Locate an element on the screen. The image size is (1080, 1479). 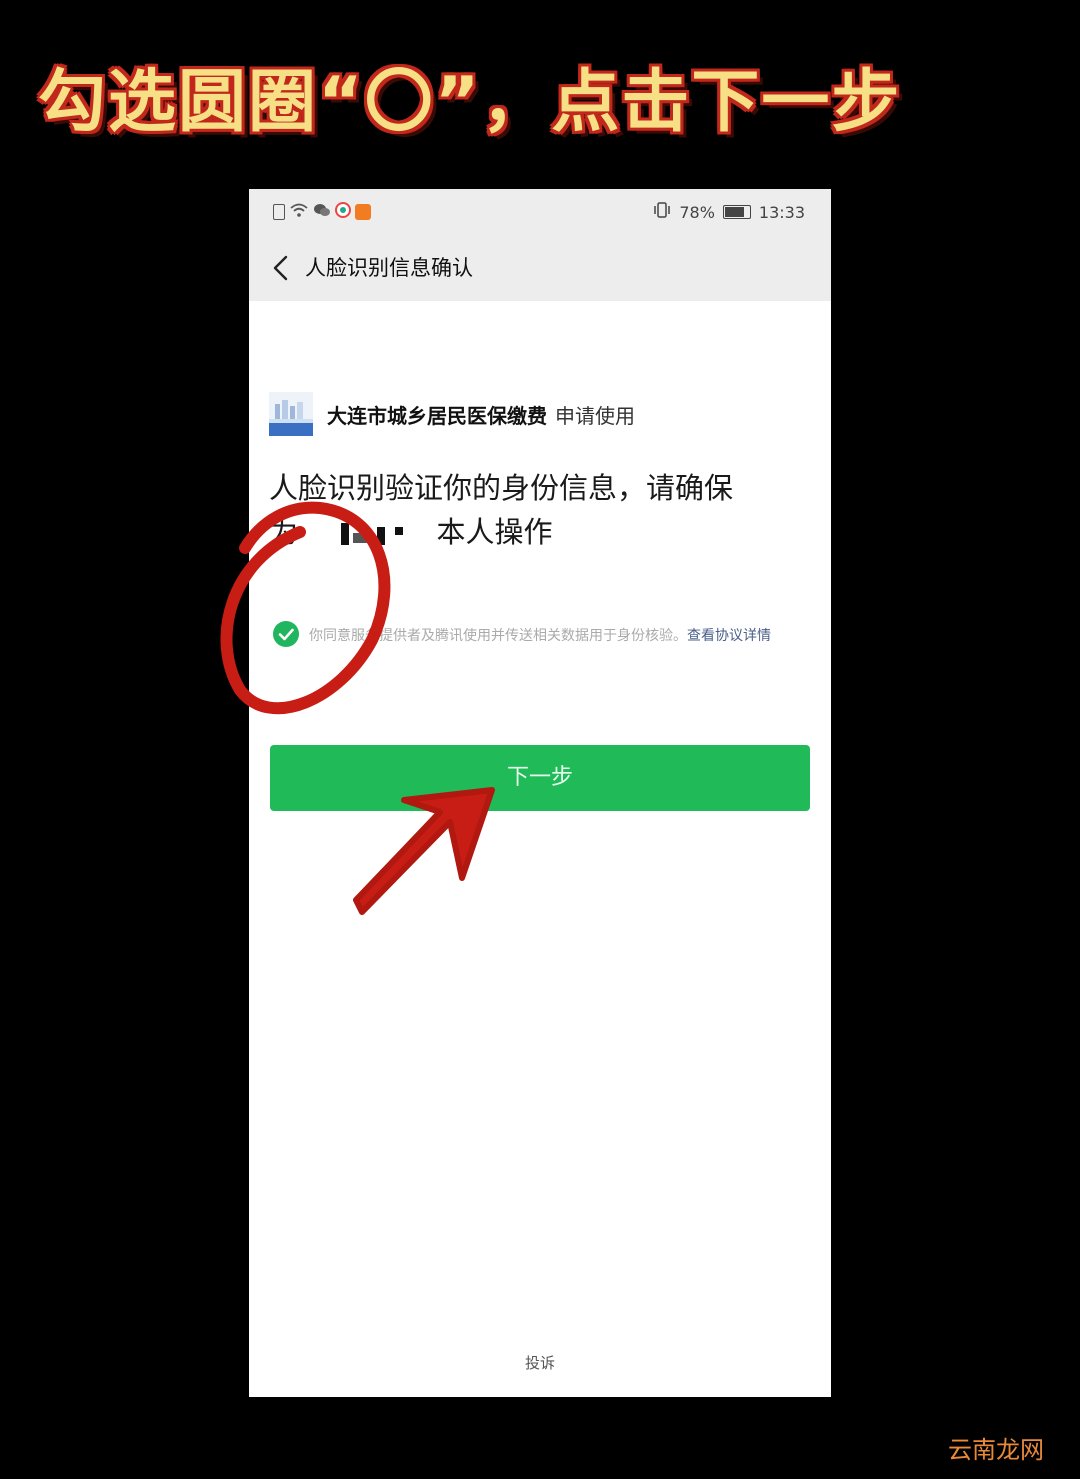
checkmark-icon is located at coordinates (286, 634).